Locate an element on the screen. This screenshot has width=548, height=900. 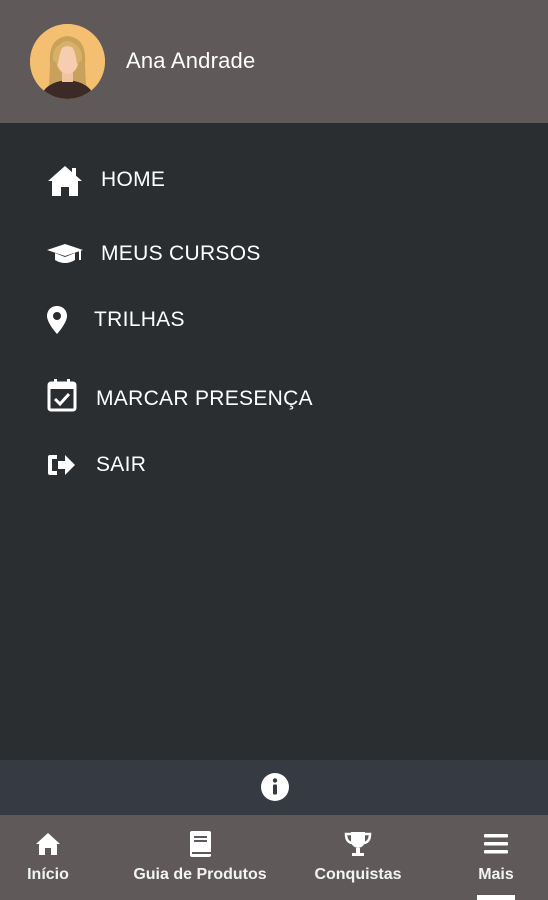
menu-icon is located at coordinates (496, 844).